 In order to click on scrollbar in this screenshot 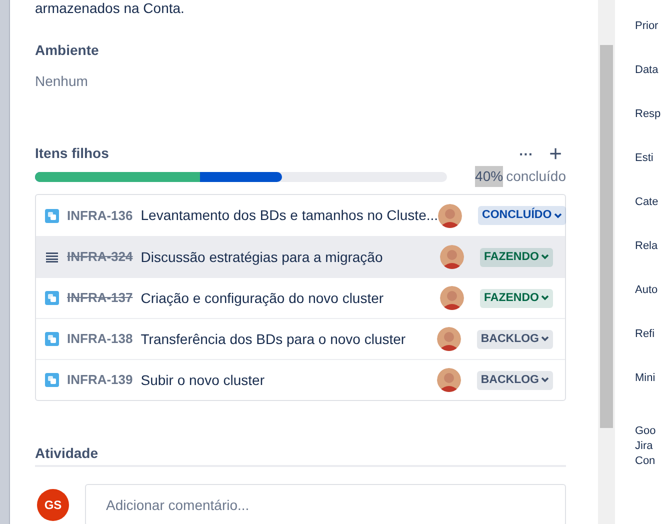, I will do `click(606, 262)`.